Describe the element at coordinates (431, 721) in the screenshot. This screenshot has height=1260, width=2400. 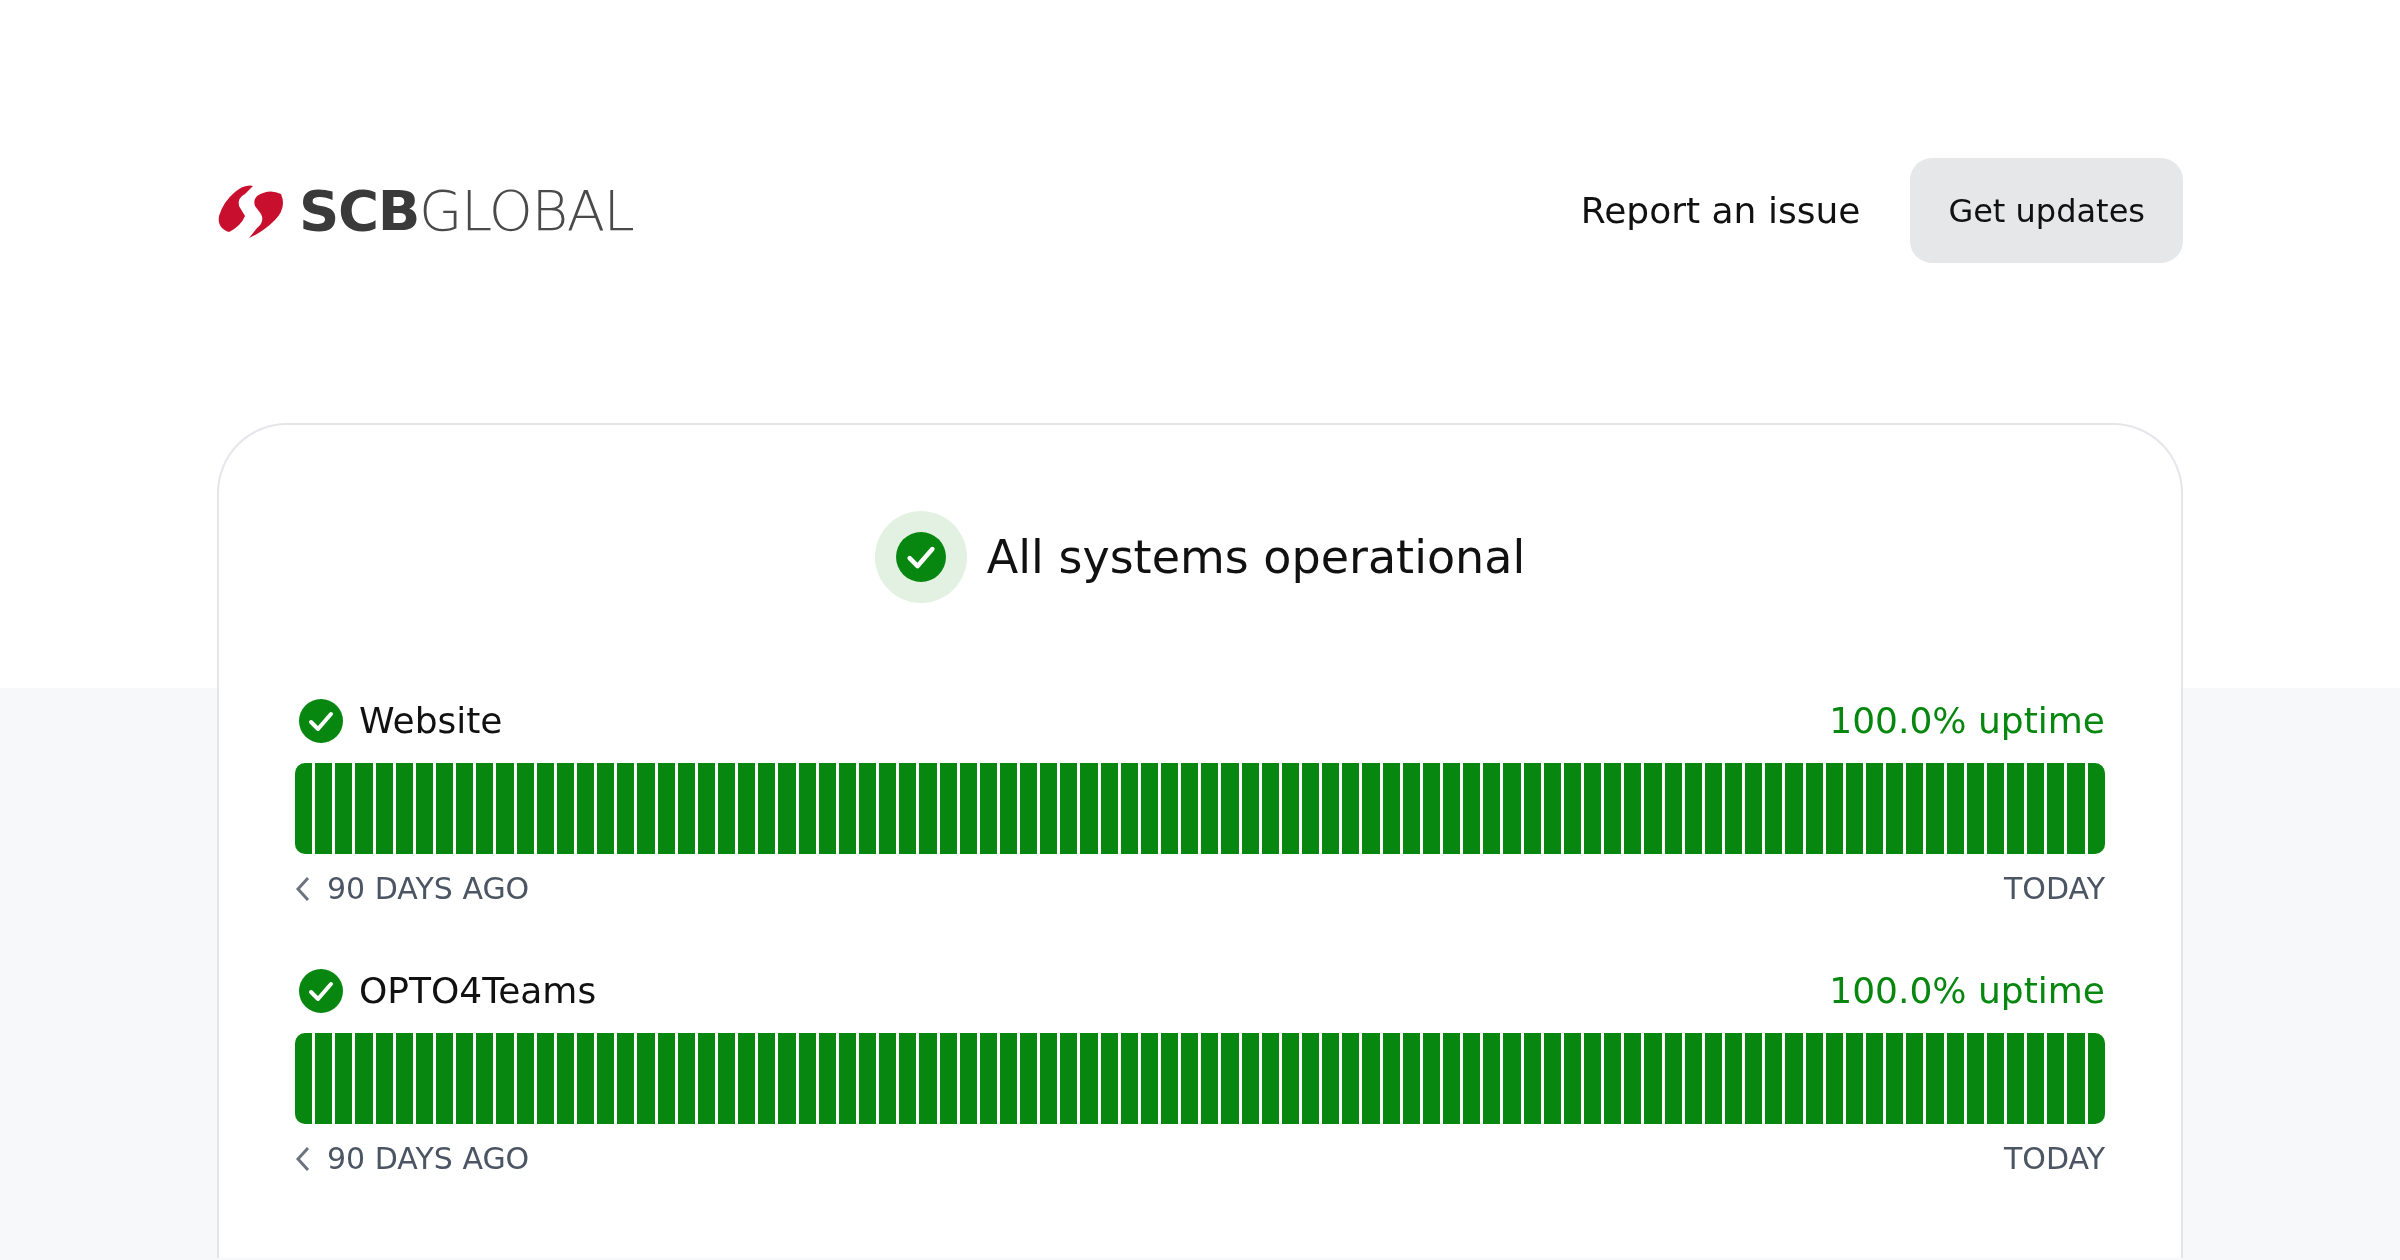
I see `component-name: Website` at that location.